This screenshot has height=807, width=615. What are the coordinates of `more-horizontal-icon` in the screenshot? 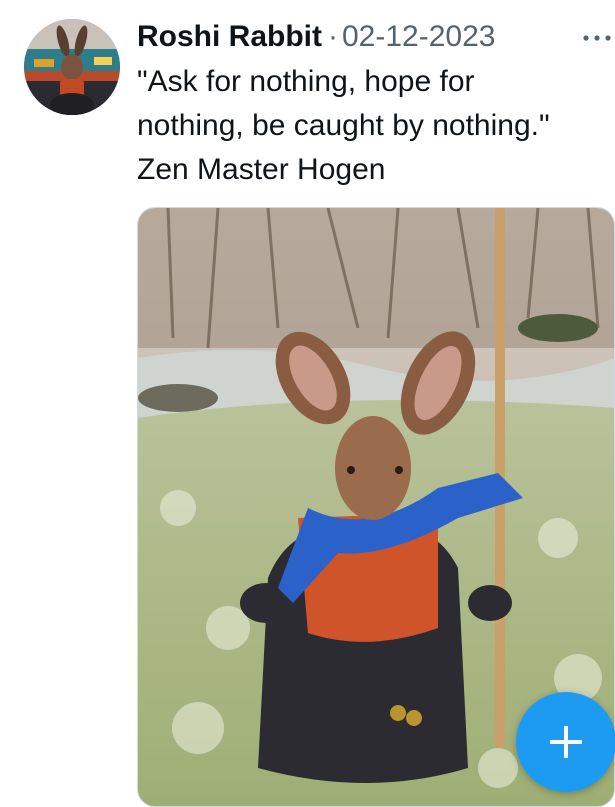 It's located at (596, 38).